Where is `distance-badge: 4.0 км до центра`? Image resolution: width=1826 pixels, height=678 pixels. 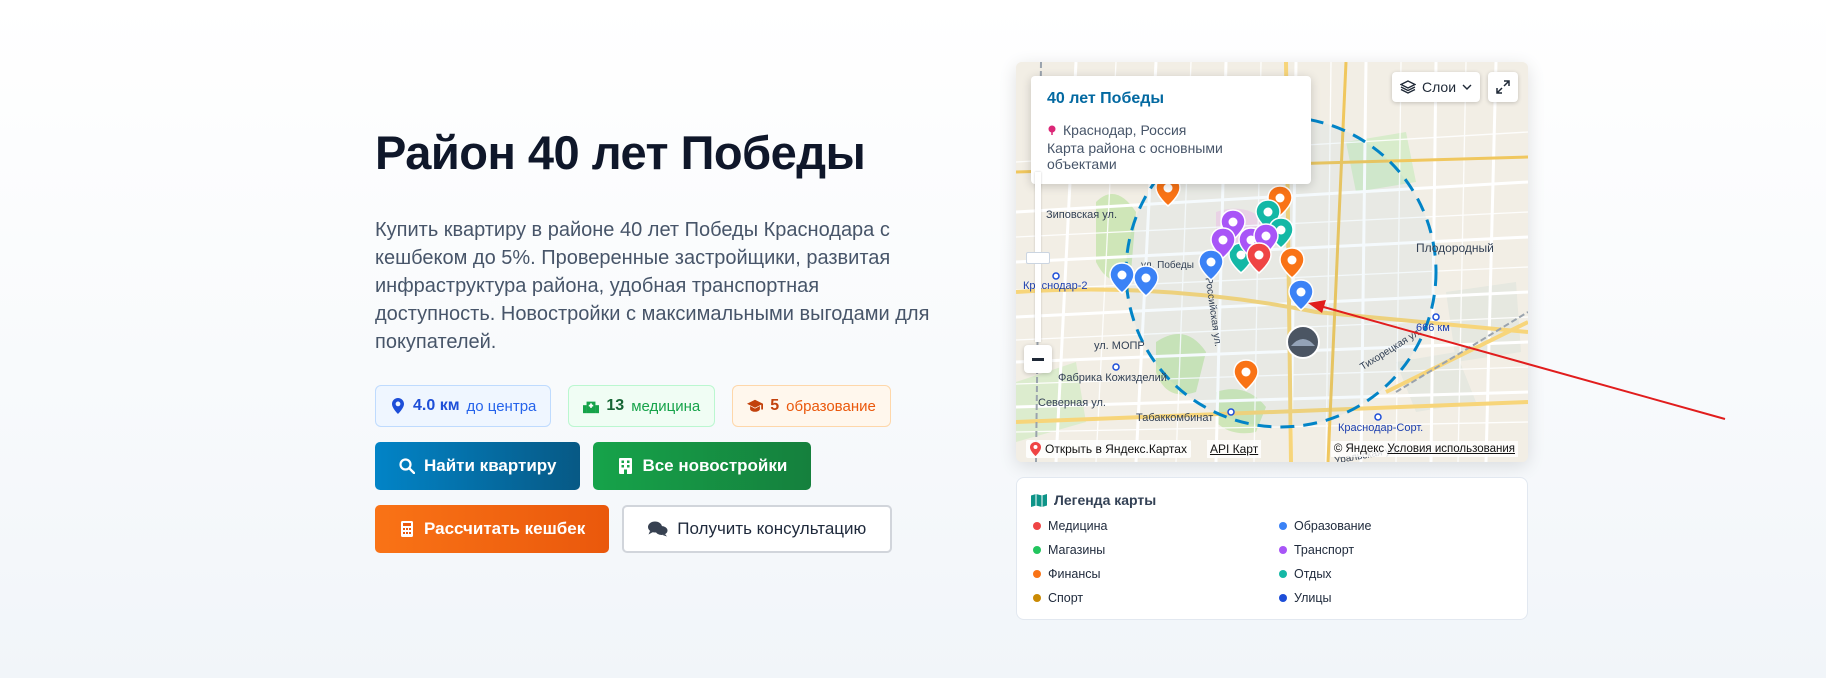
distance-badge: 4.0 км до центра is located at coordinates (463, 406).